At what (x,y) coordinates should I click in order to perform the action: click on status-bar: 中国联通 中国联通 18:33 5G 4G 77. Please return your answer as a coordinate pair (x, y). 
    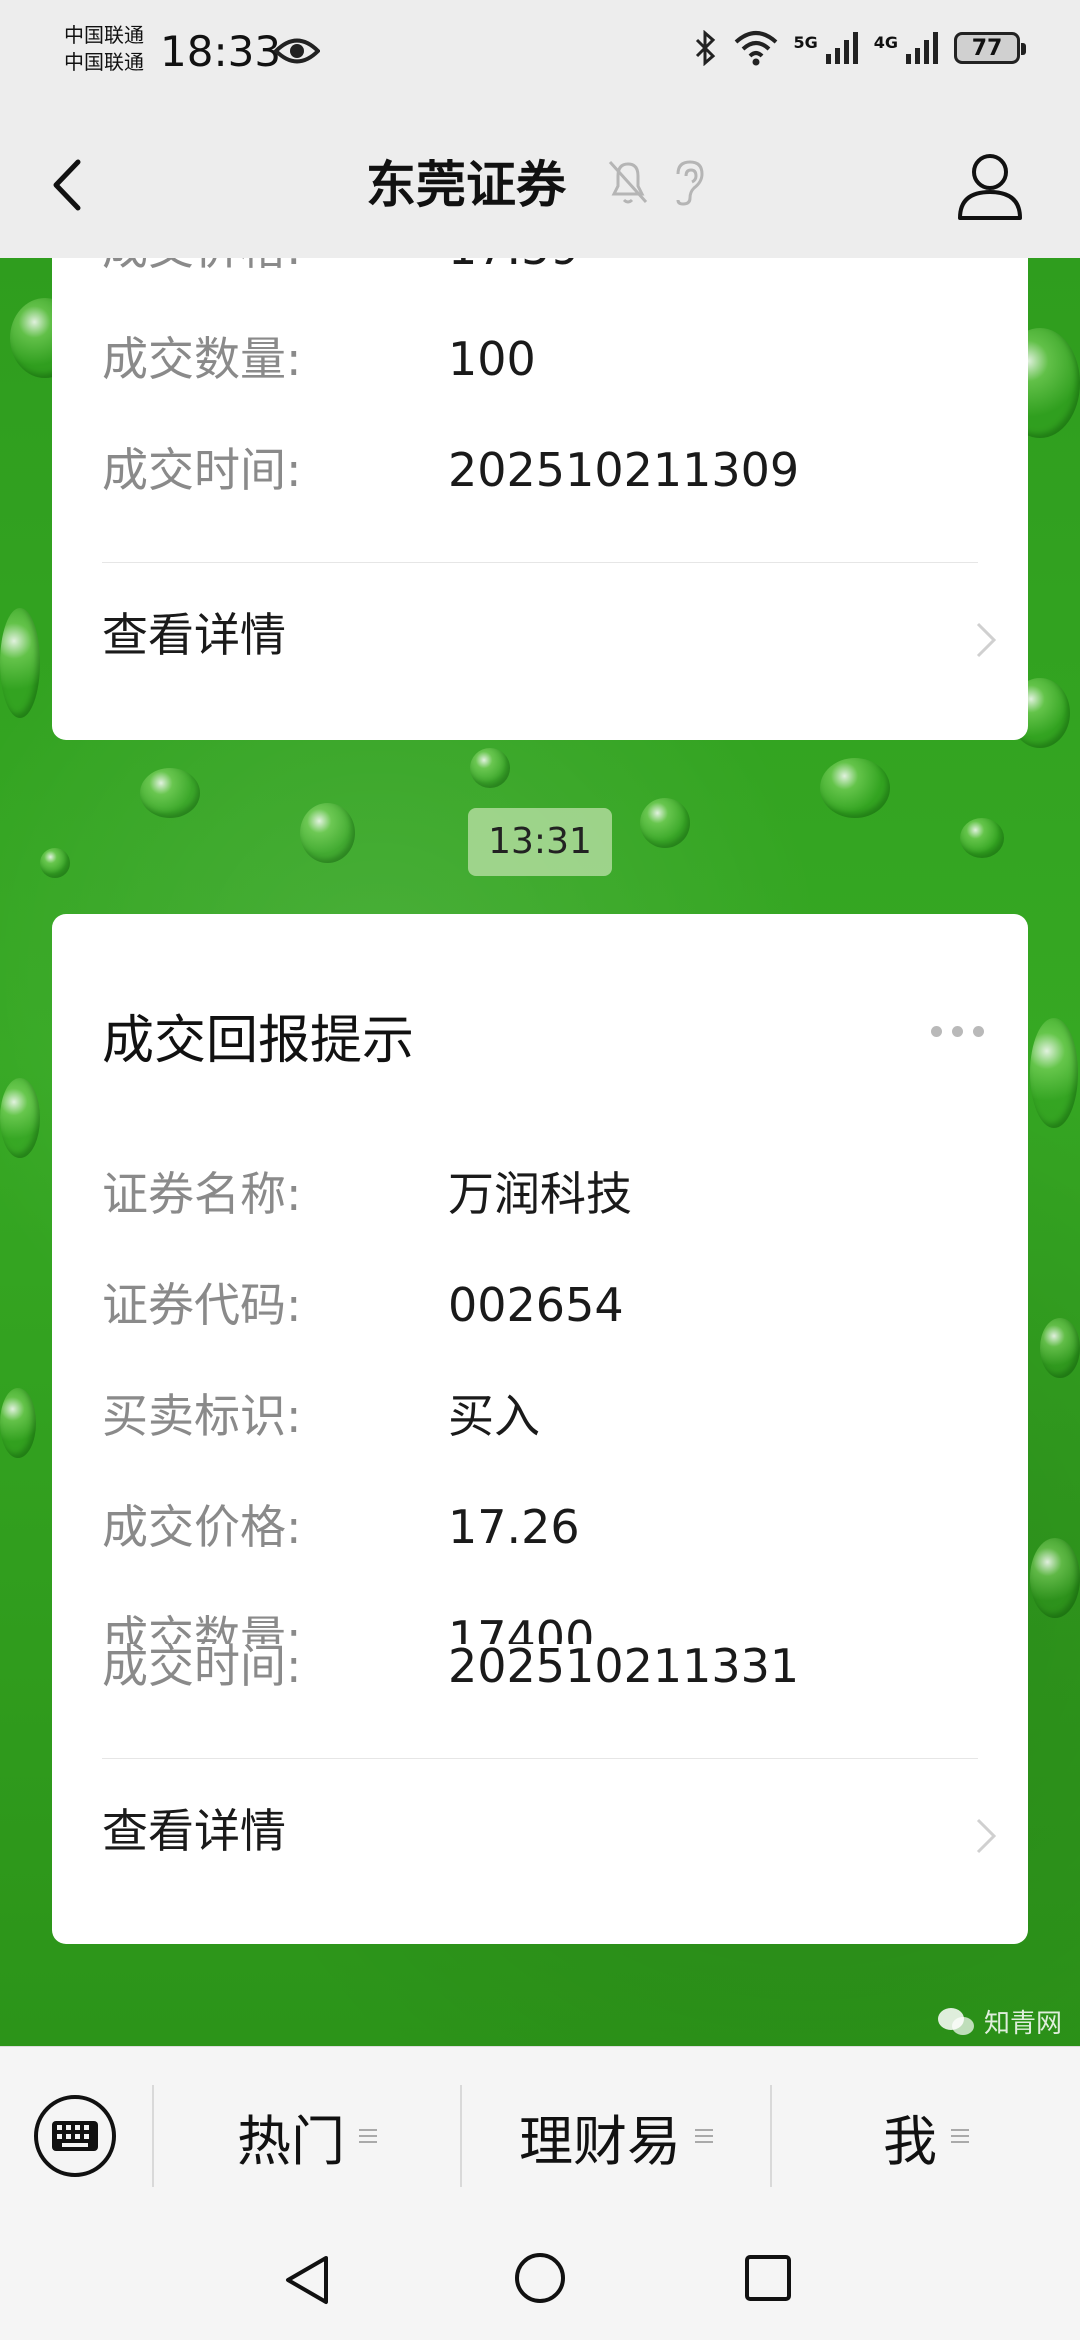
    Looking at the image, I should click on (540, 56).